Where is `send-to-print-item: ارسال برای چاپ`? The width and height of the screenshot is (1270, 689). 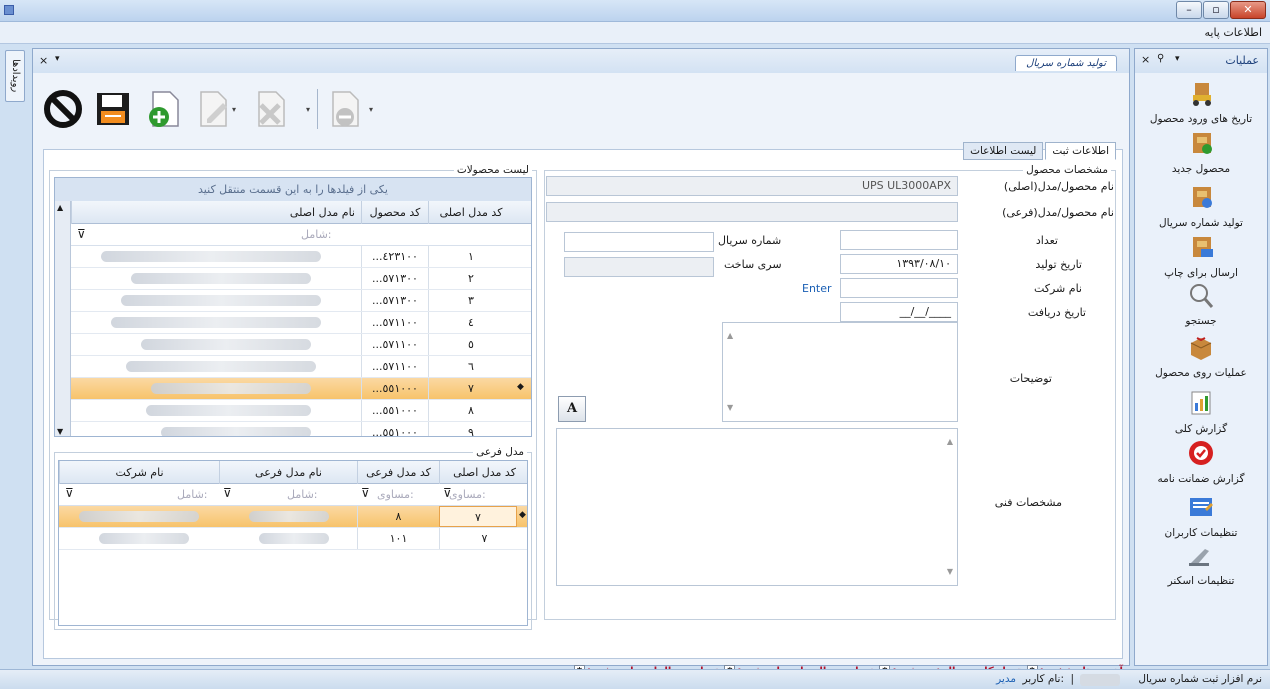
send-to-print-item: ارسال برای چاپ is located at coordinates (1201, 256).